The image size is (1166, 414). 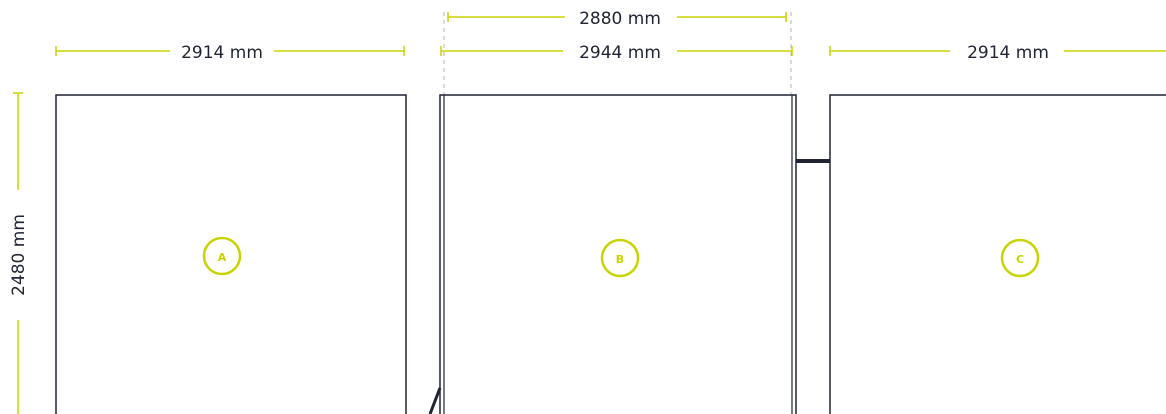 I want to click on panel-c-width-label: 2914 mm, so click(x=1008, y=53).